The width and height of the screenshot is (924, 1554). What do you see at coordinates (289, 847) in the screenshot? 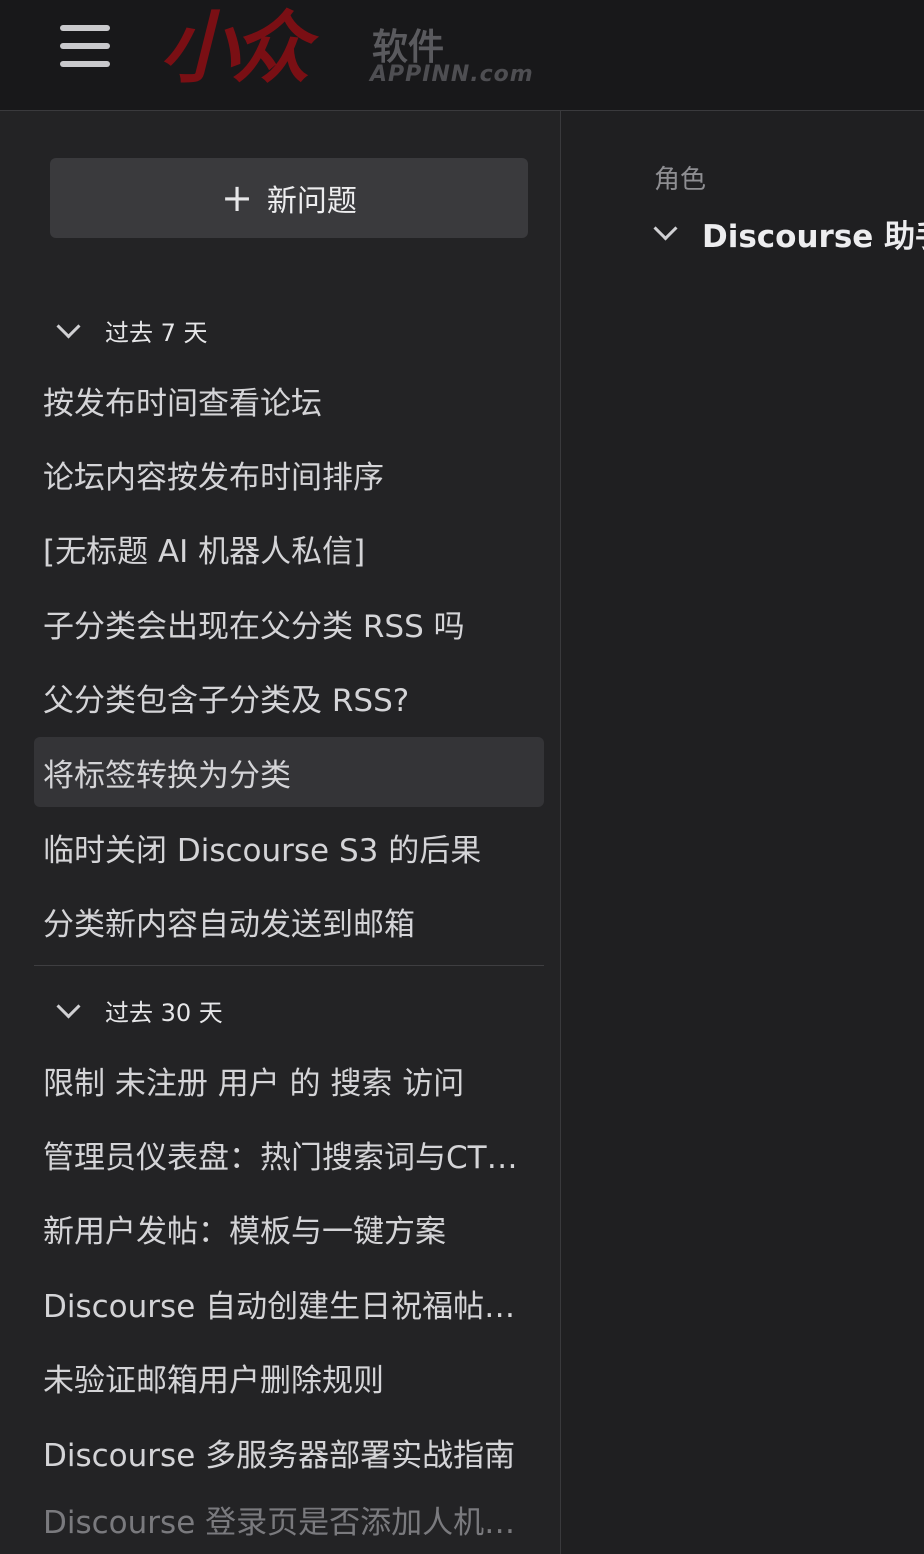
I see `conversation-item: 临时关闭 Discourse S3 的后果` at bounding box center [289, 847].